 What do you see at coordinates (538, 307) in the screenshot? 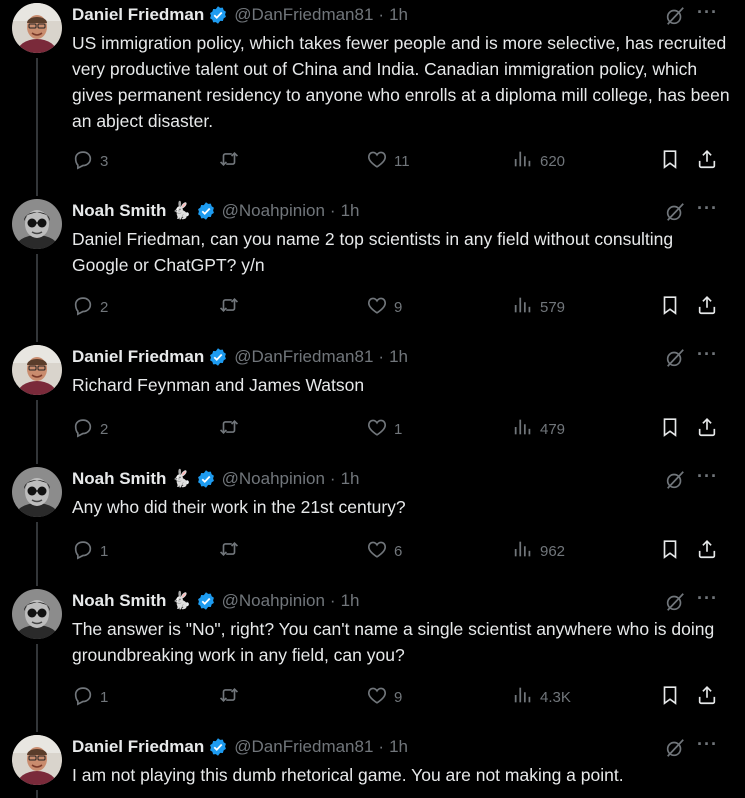
I see `views-button: 579` at bounding box center [538, 307].